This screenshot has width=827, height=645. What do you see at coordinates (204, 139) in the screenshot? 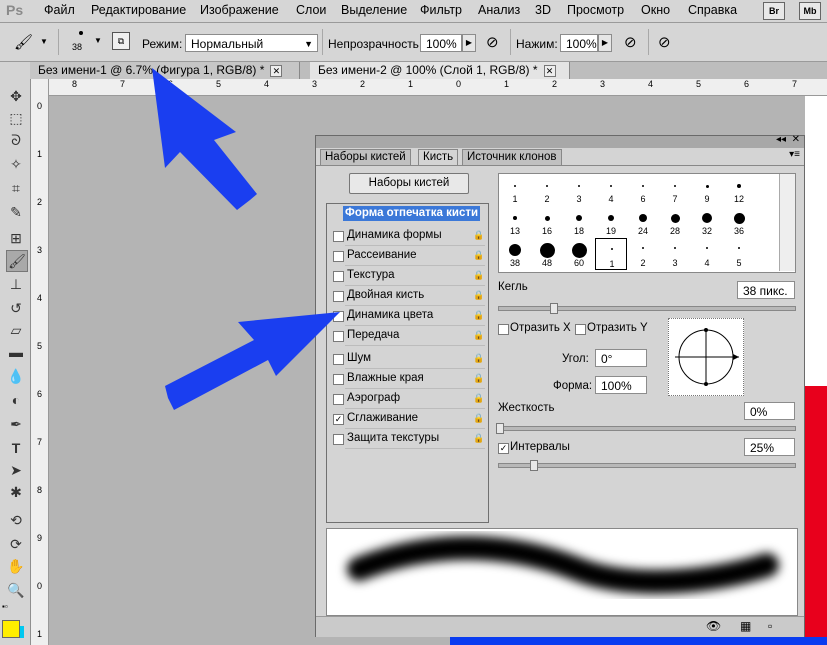
I see `arrow-up-annotation` at bounding box center [204, 139].